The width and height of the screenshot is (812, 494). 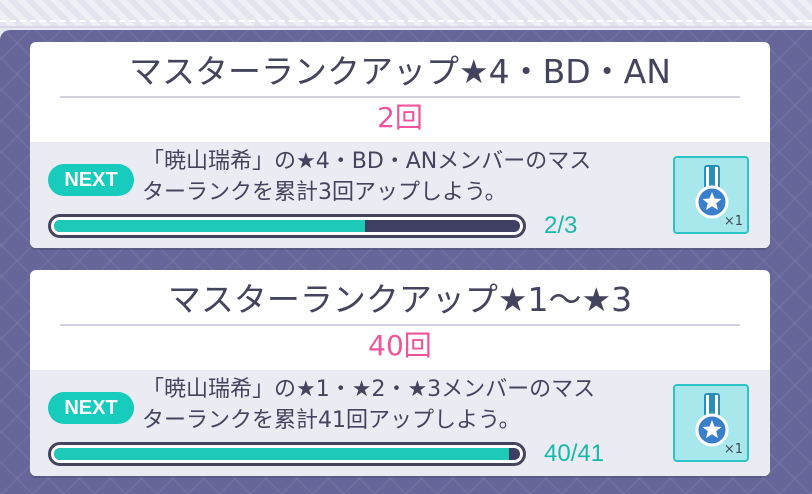 What do you see at coordinates (367, 161) in the screenshot?
I see `description-line: 「暁山瑞希」の★4・BD・ANメンバーのマス` at bounding box center [367, 161].